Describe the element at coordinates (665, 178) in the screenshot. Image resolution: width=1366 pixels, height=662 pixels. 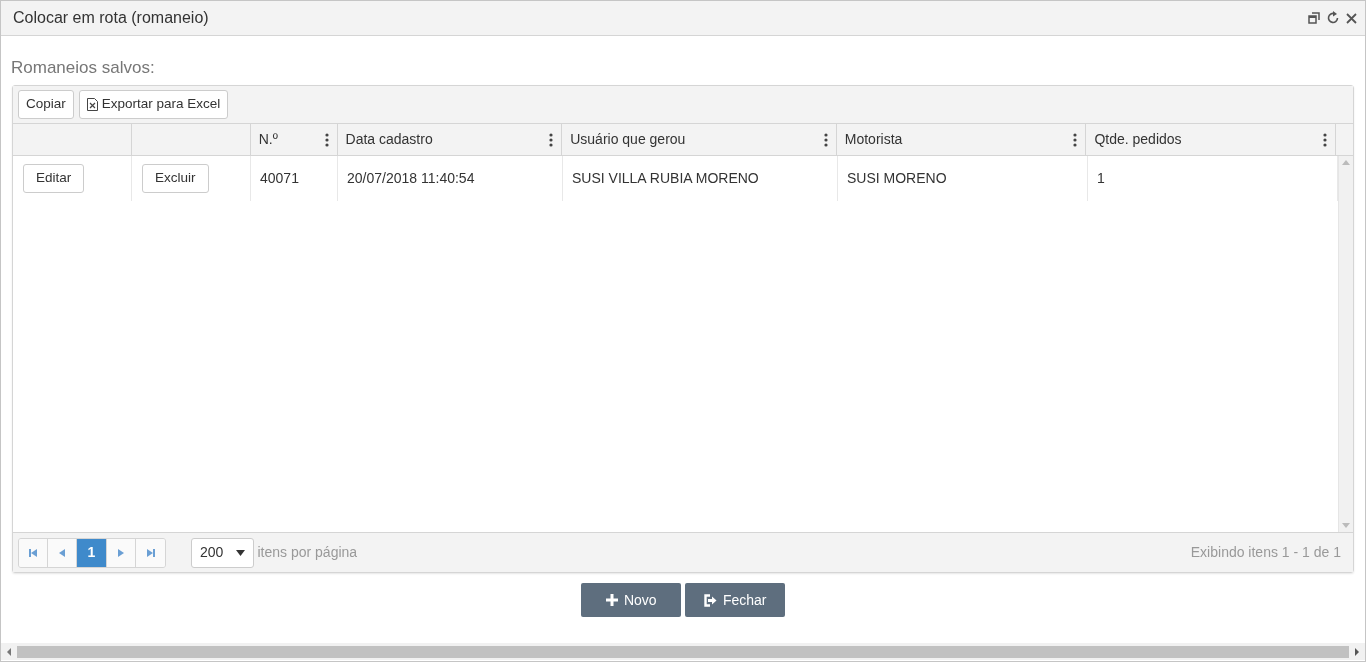
I see `table-cell-text: SUSI VILLA RUBIA MORENO` at that location.